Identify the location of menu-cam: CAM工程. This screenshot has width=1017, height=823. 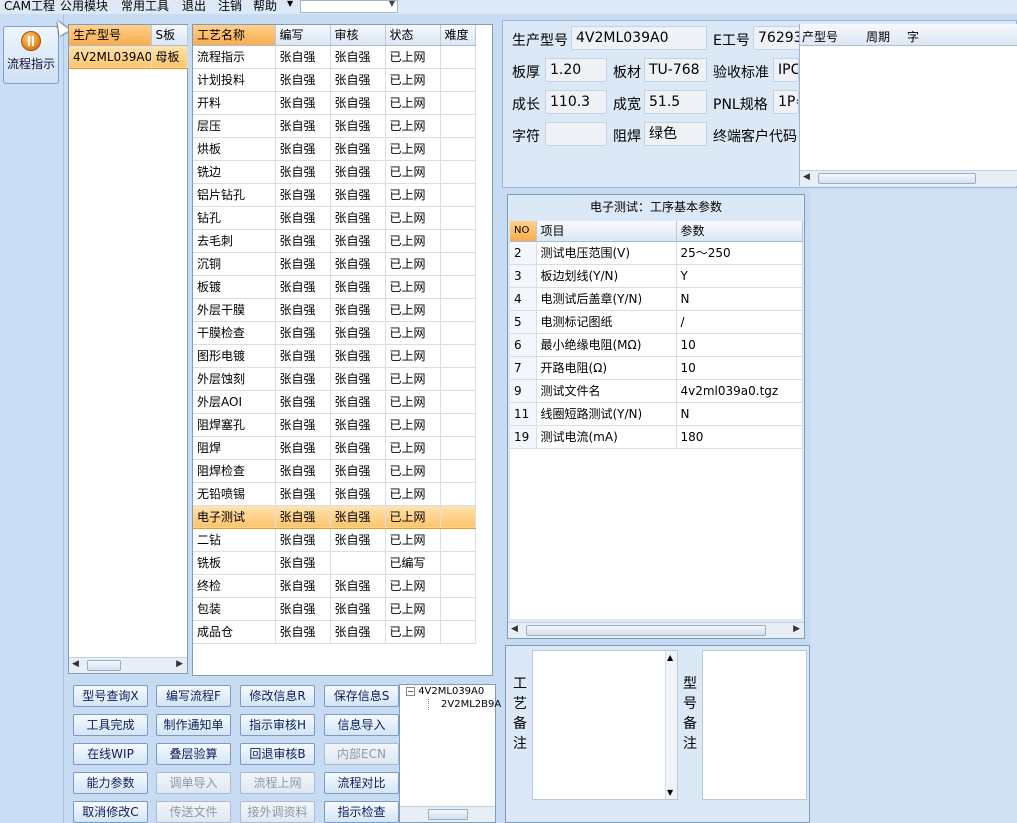
(29, 6).